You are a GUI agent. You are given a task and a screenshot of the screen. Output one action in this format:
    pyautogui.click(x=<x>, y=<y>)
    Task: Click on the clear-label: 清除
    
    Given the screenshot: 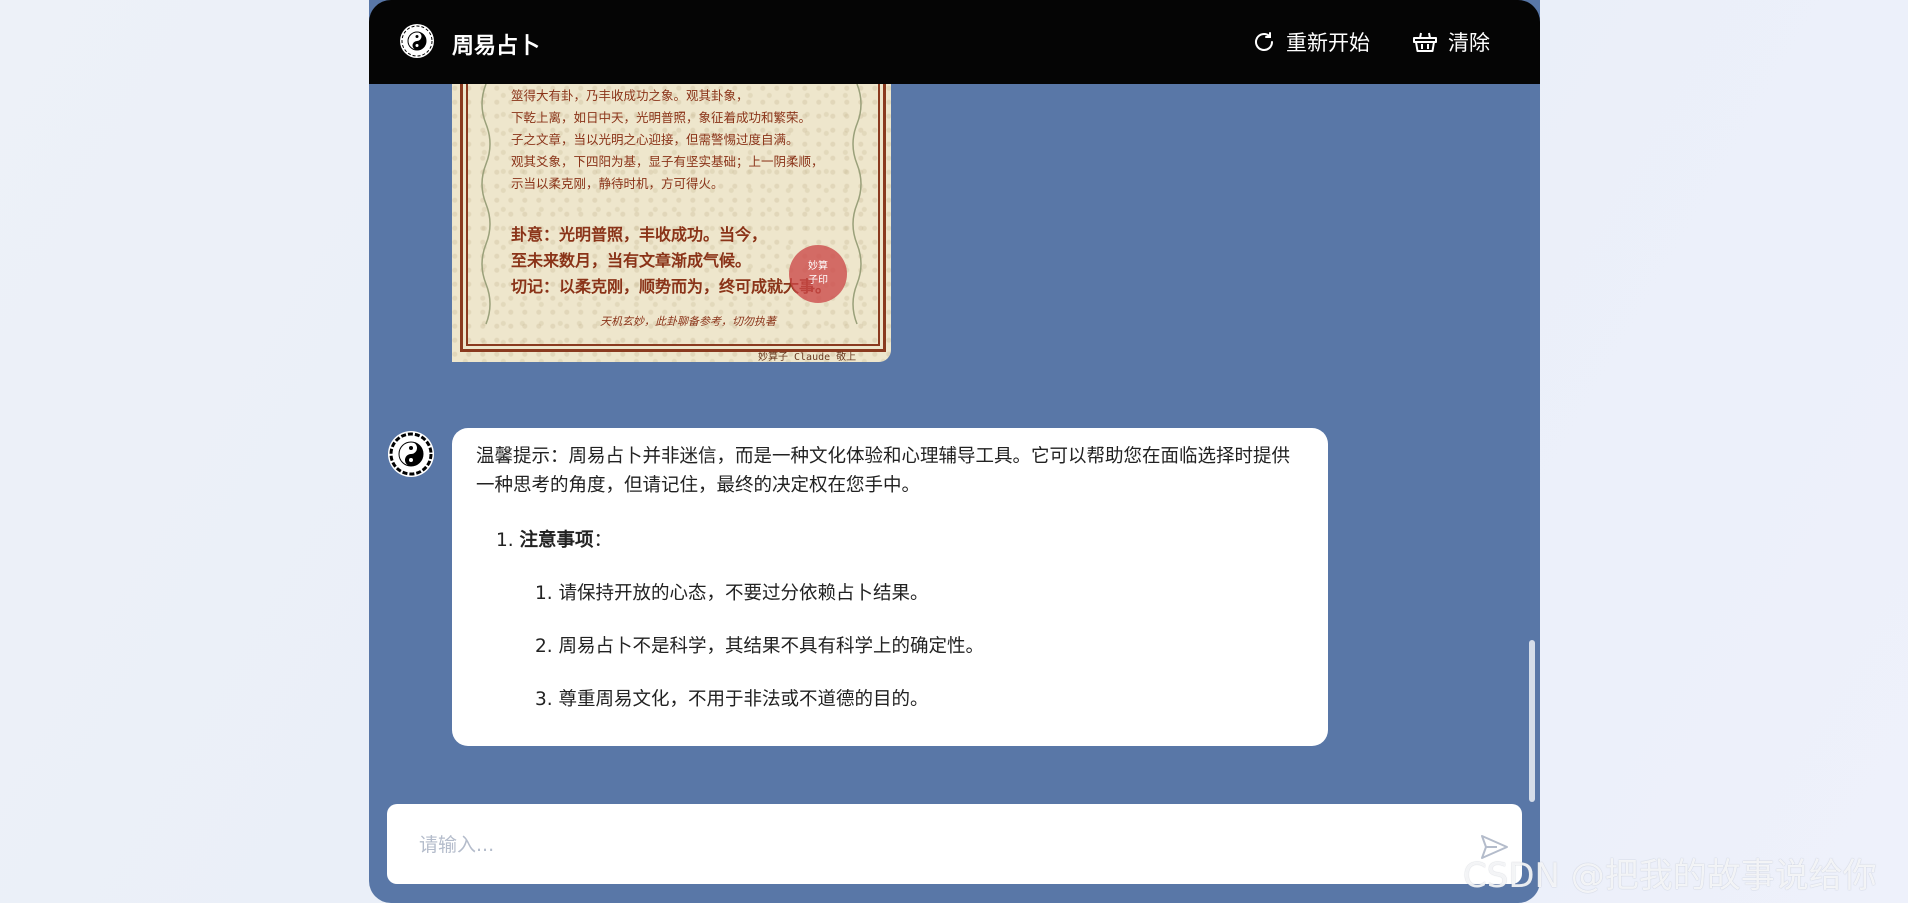 What is the action you would take?
    pyautogui.click(x=1469, y=43)
    